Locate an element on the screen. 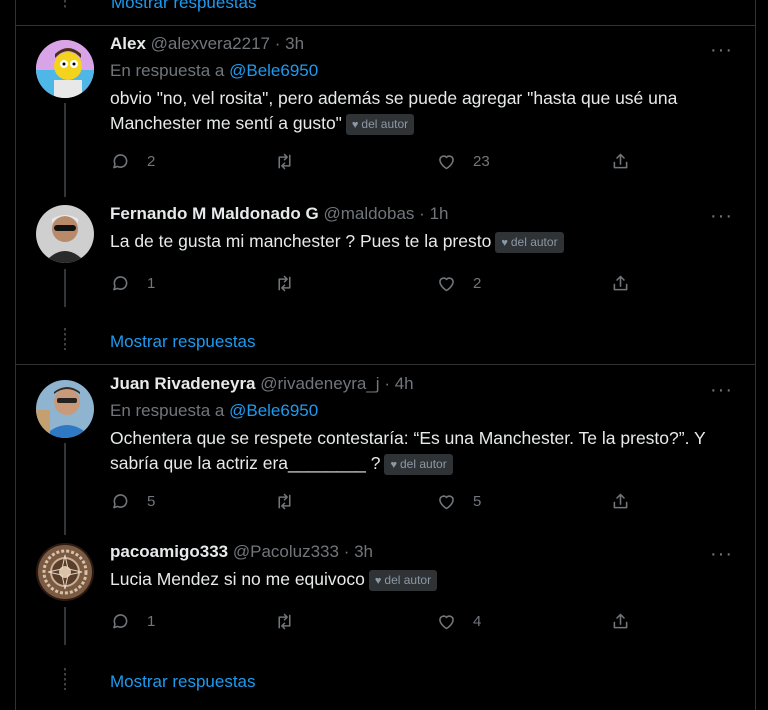  user-handle: @alexvera2217 is located at coordinates (210, 43).